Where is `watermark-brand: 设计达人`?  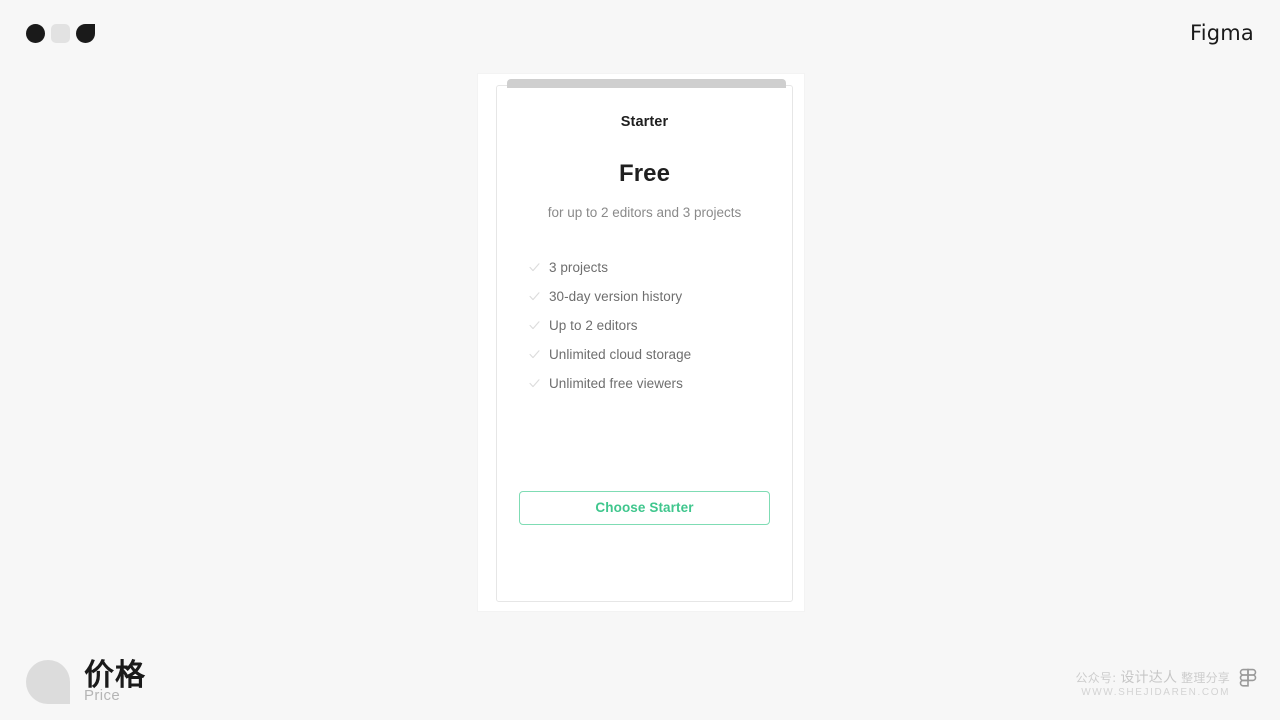 watermark-brand: 设计达人 is located at coordinates (1149, 677).